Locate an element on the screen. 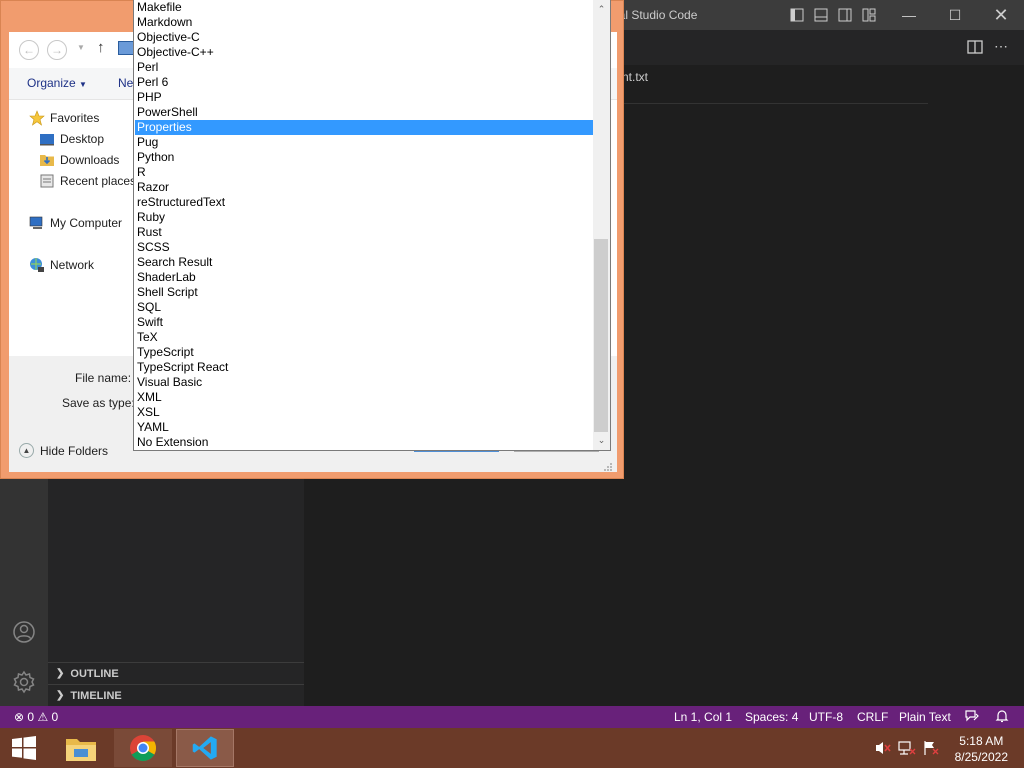 The image size is (1024, 768). scroll-down-arrow-icon: ⌄ is located at coordinates (601, 440).